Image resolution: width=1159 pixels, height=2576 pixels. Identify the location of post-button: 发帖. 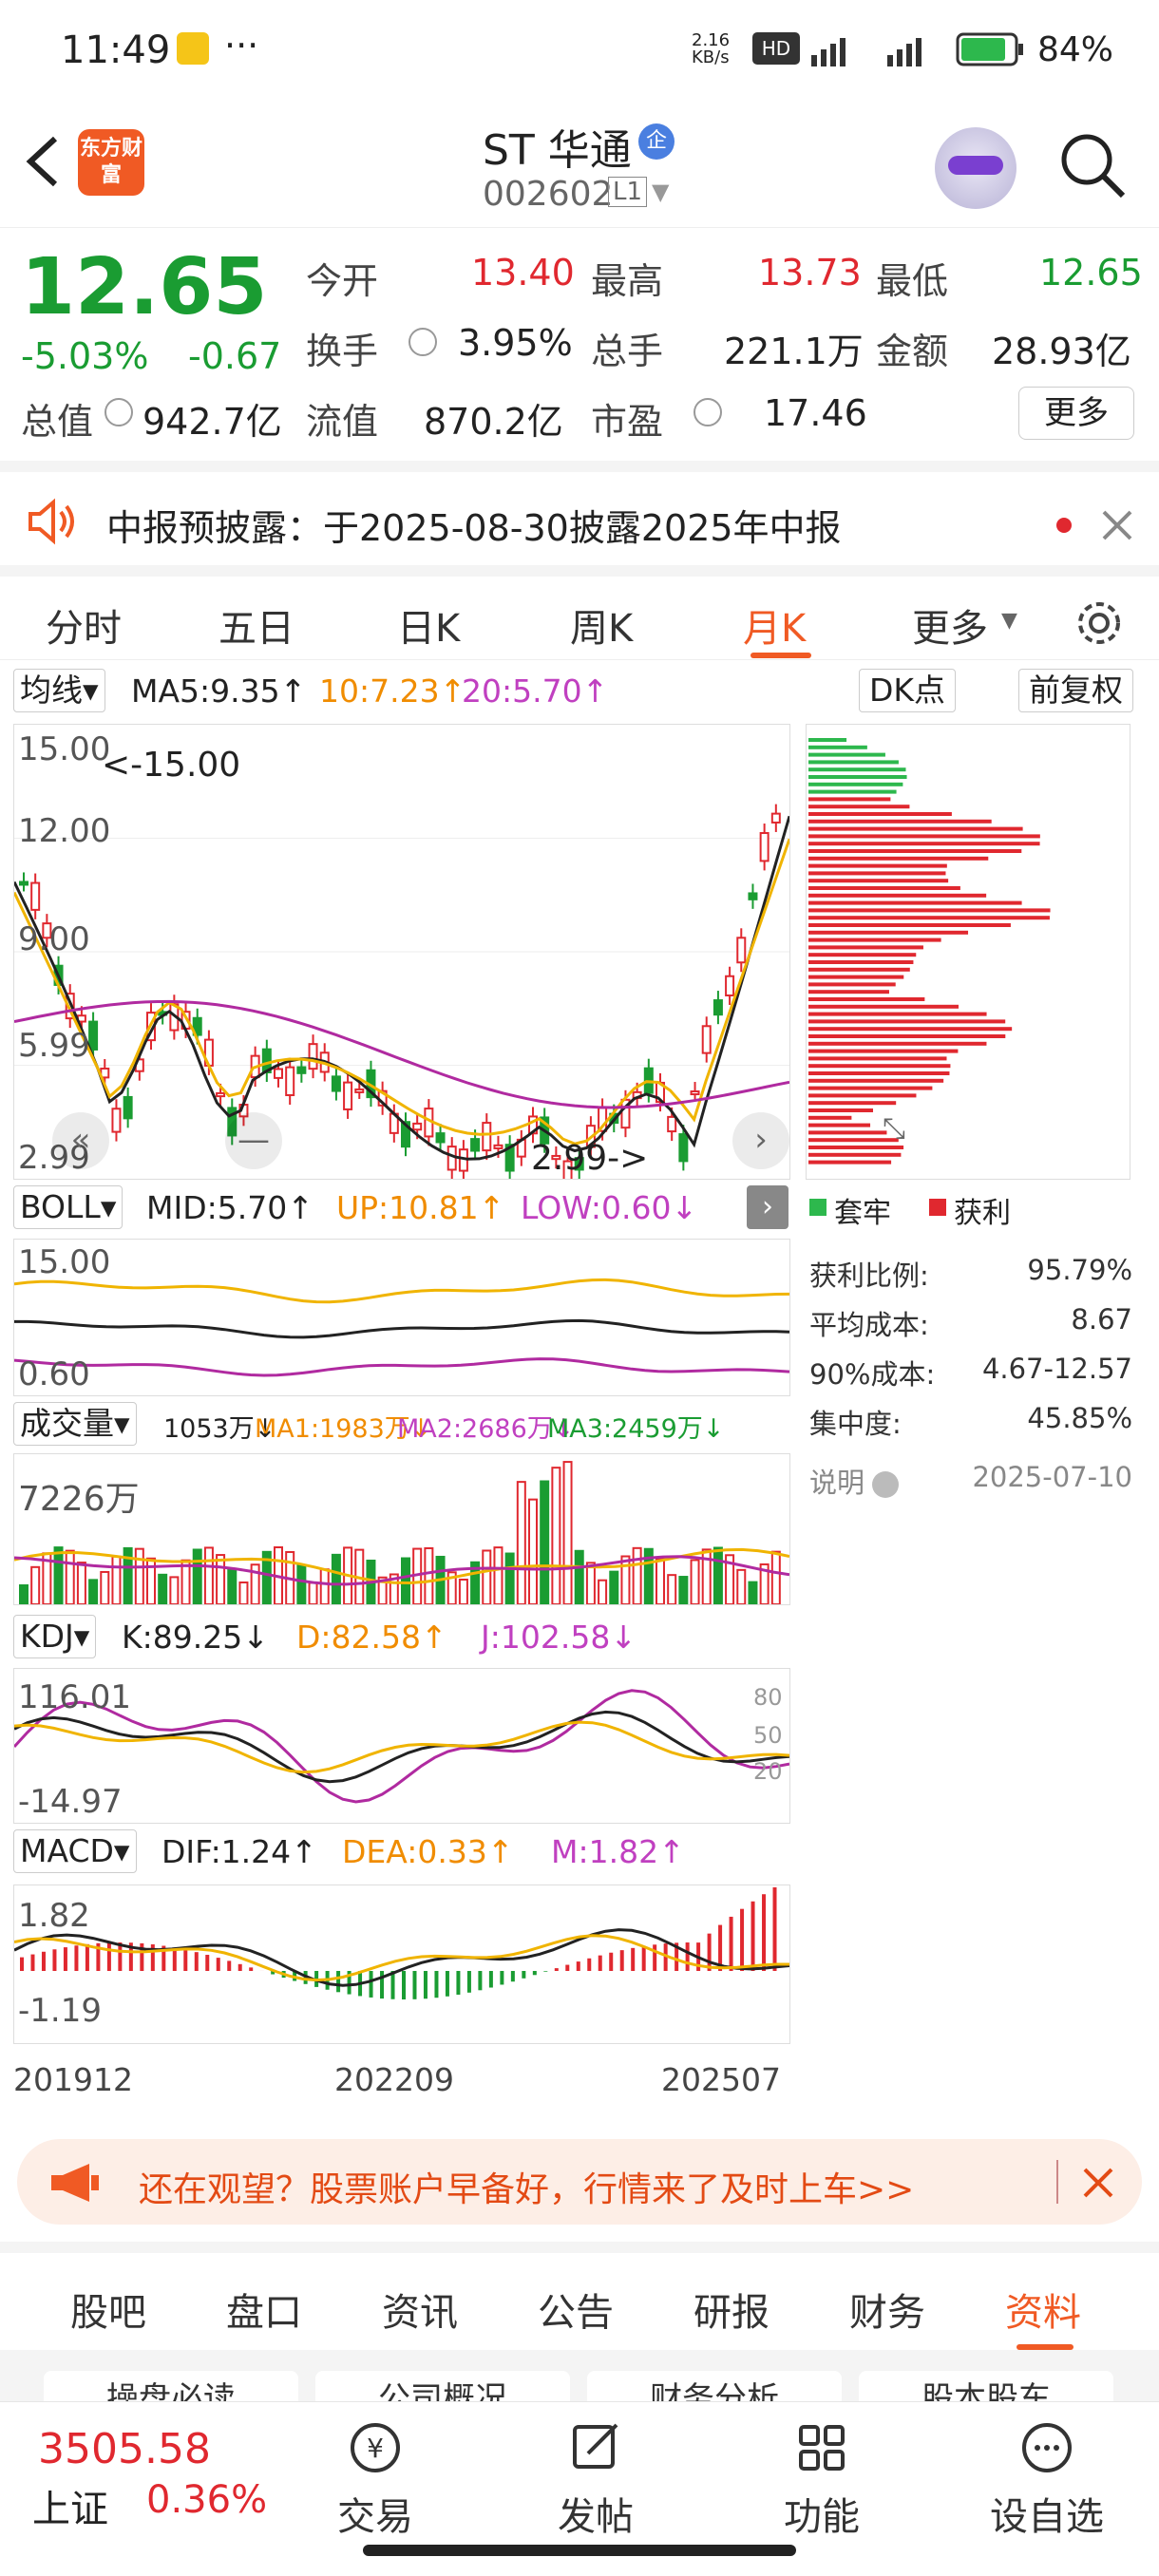
(595, 2480).